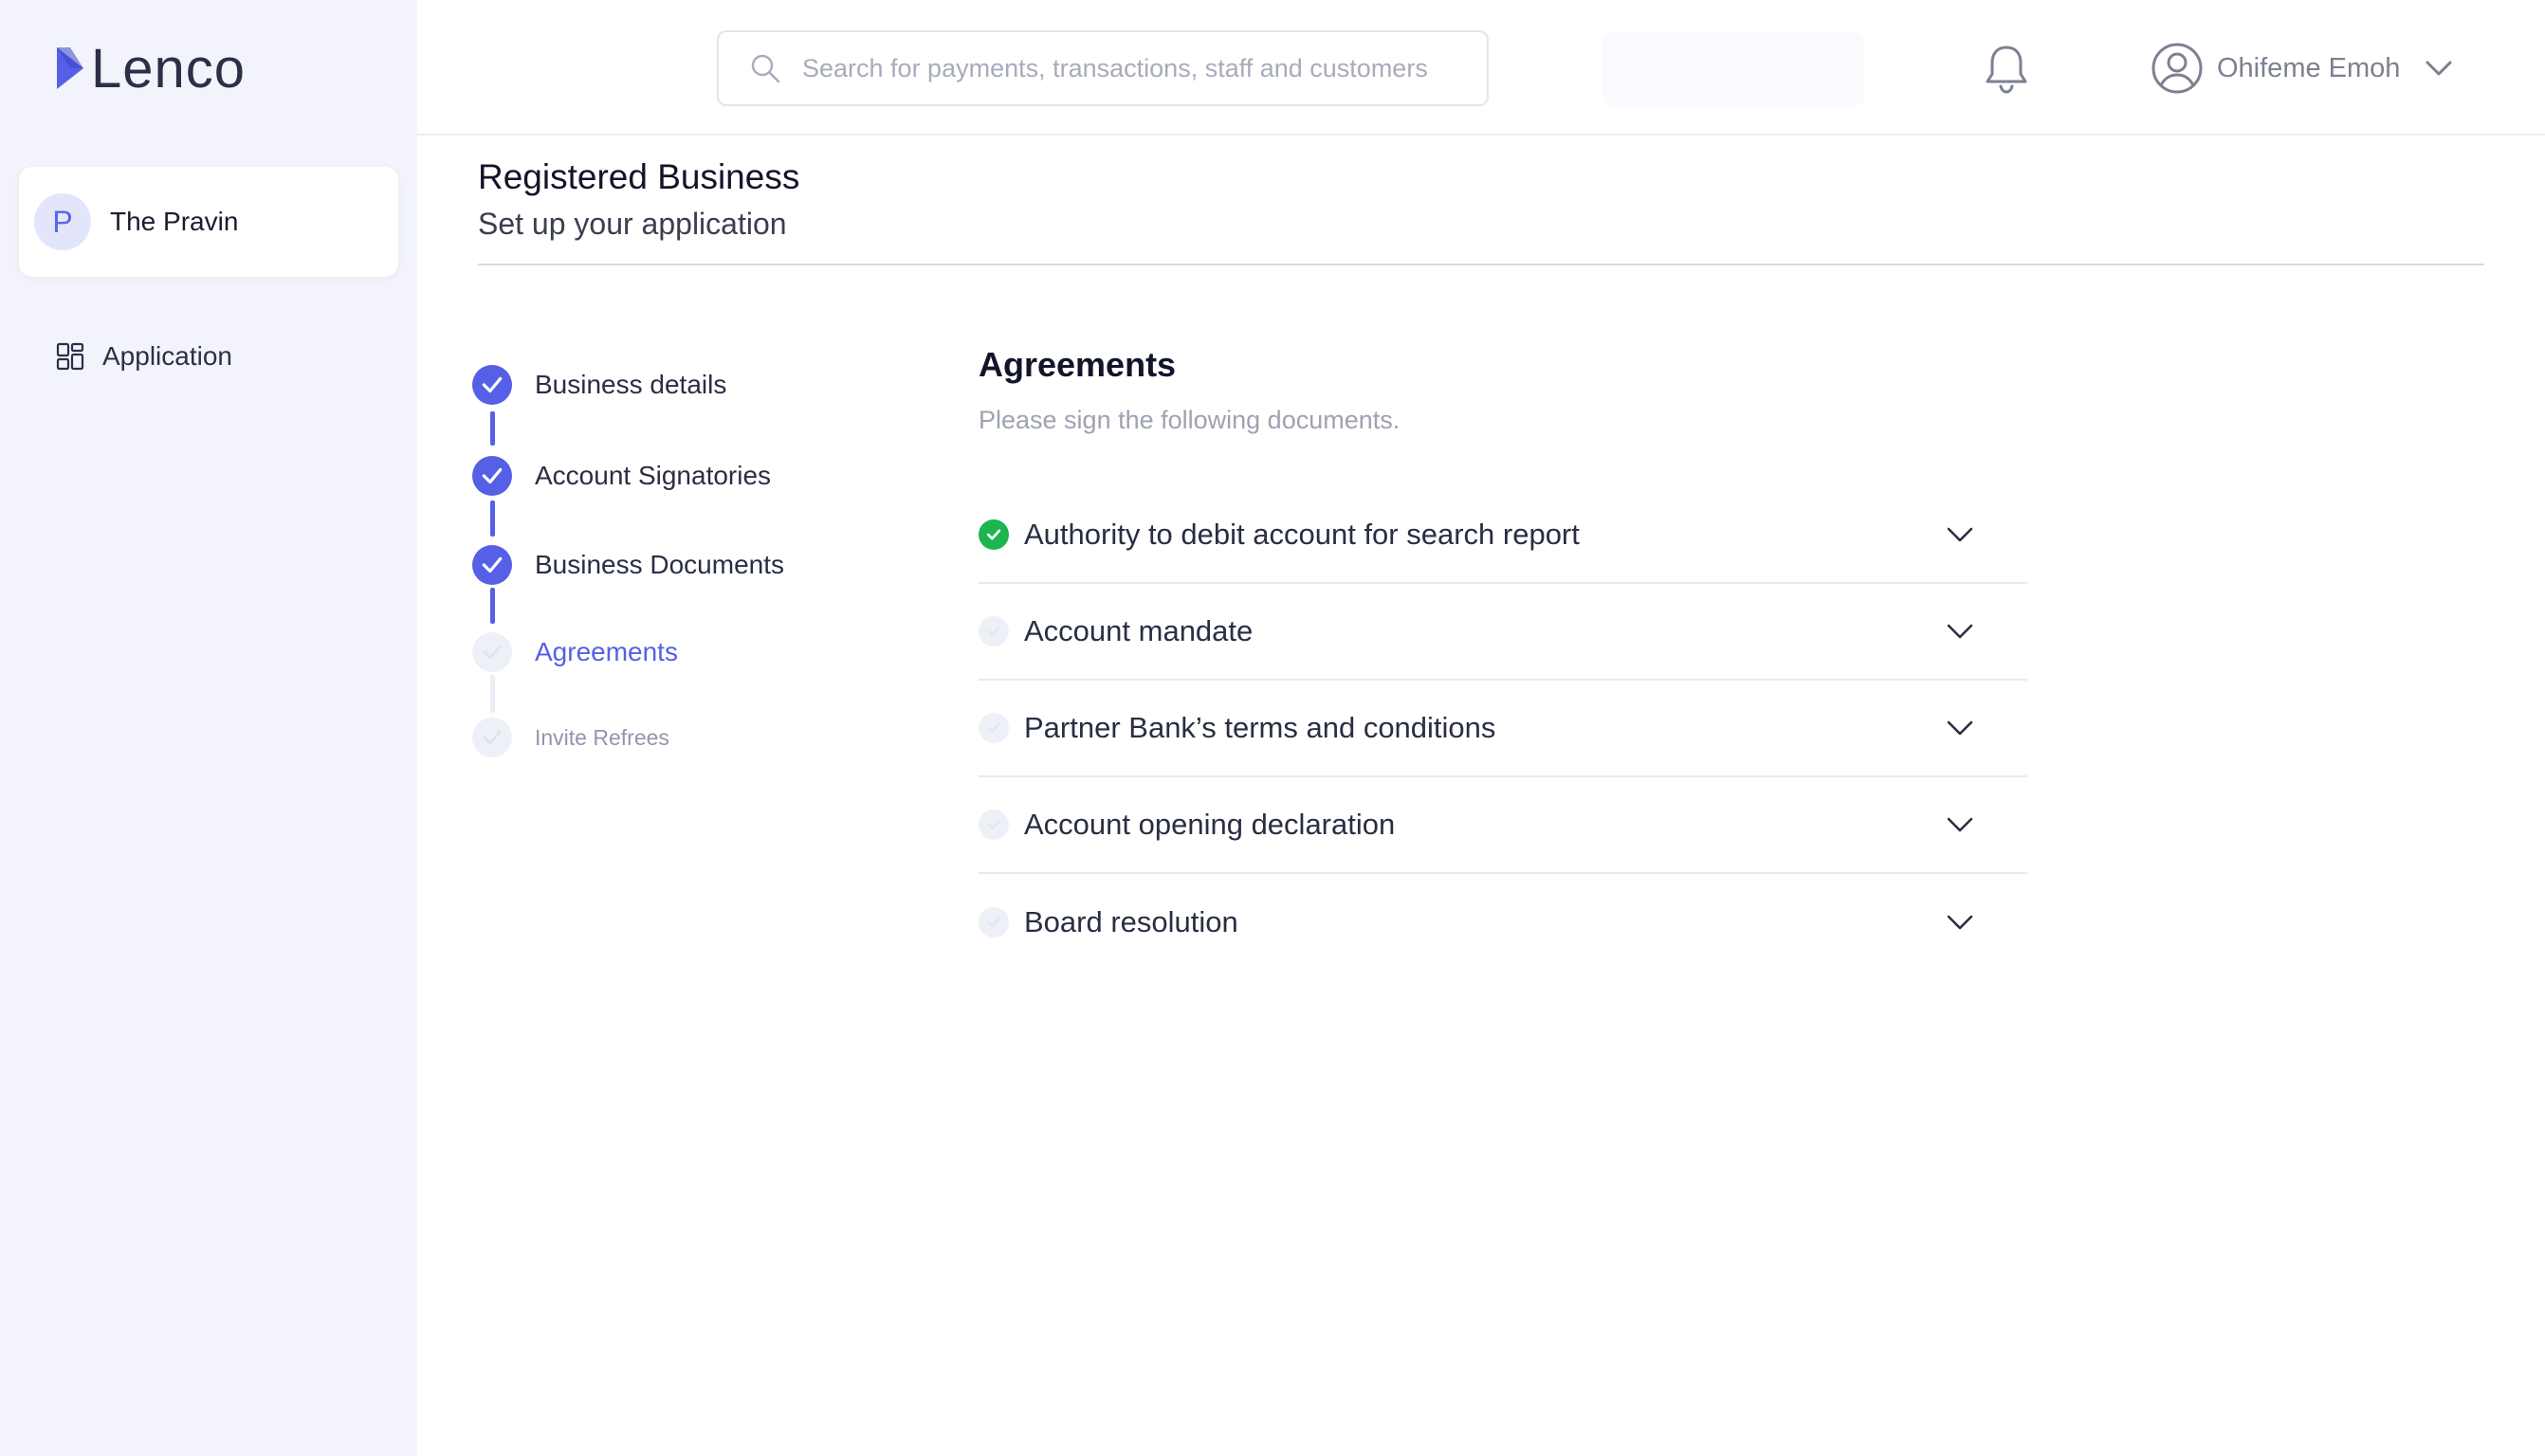  I want to click on step-agreements: Agreements, so click(575, 652).